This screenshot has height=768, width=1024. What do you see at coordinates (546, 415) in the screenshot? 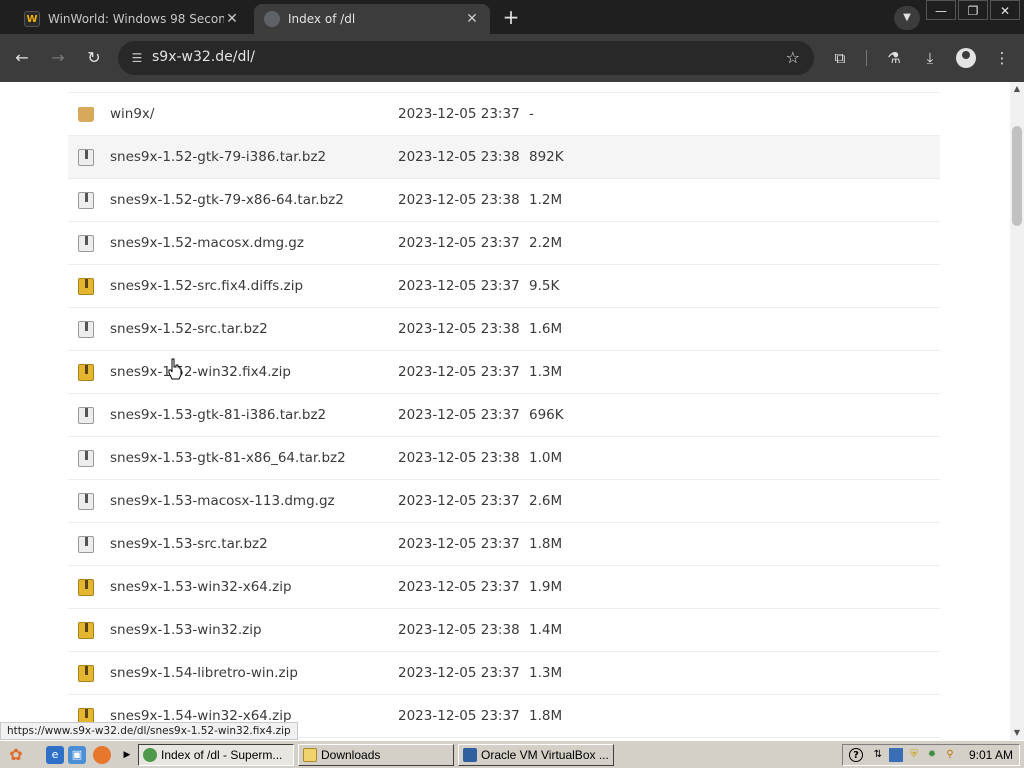
I see `file-size: 696K` at bounding box center [546, 415].